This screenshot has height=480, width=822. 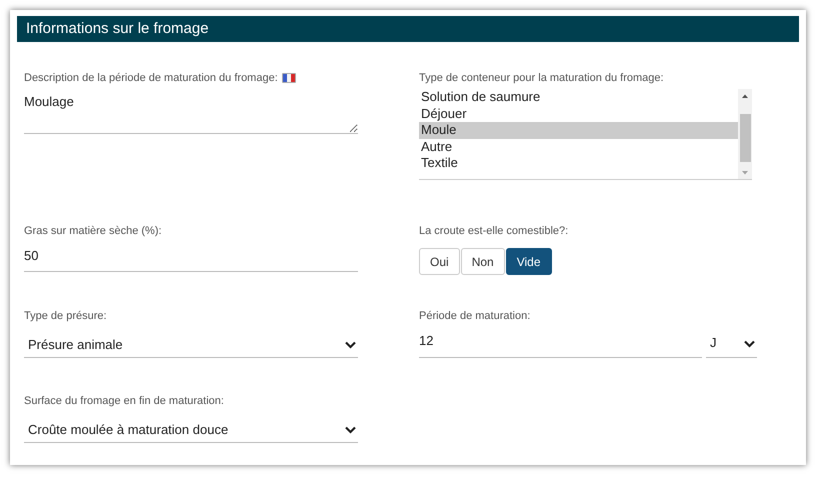 I want to click on field-label: Type de présure:, so click(x=65, y=316).